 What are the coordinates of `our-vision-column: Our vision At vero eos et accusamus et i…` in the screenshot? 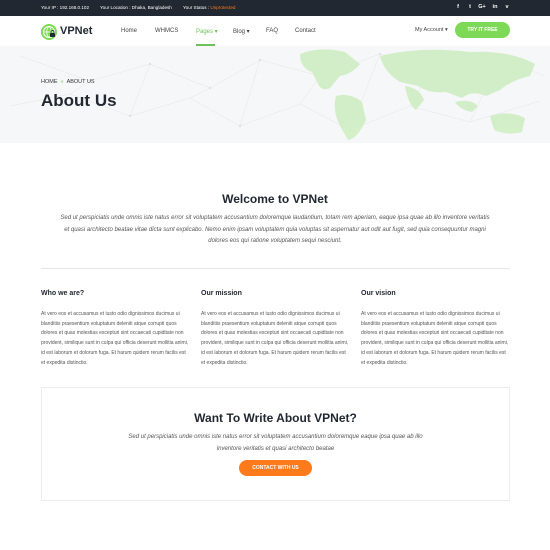 It's located at (436, 329).